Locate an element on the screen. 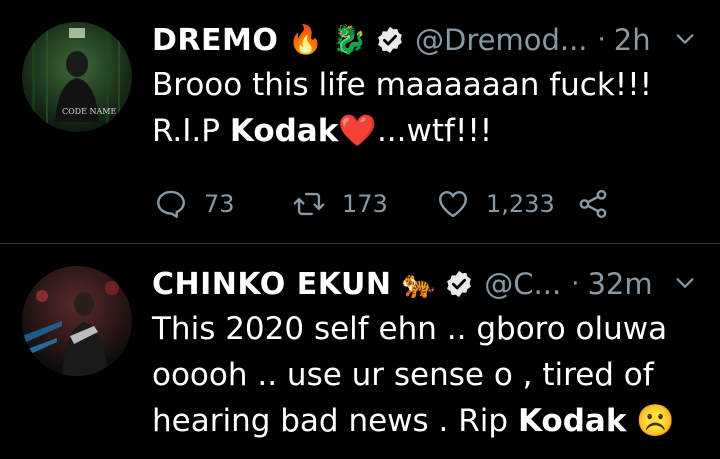  tweet-line: R.I.P Kodak❤️...wtf!!! is located at coordinates (322, 131).